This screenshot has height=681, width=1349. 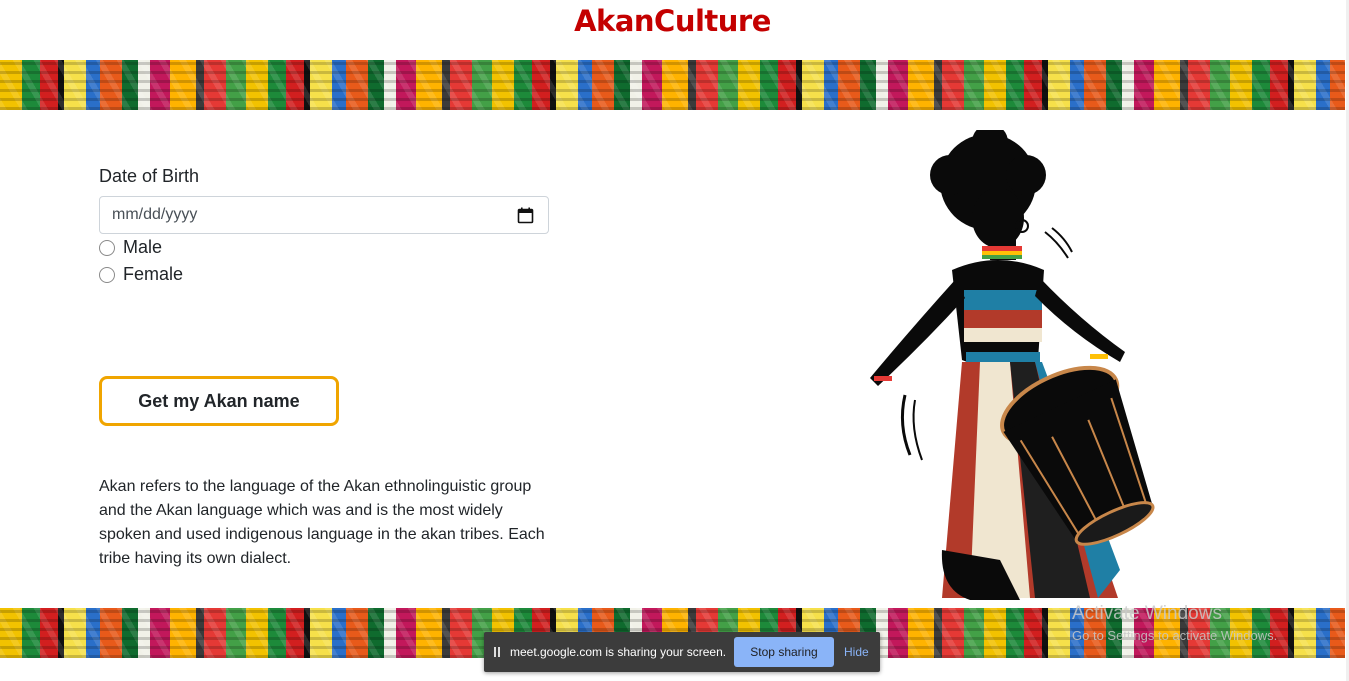 What do you see at coordinates (324, 247) in the screenshot?
I see `gender-option-male: Male` at bounding box center [324, 247].